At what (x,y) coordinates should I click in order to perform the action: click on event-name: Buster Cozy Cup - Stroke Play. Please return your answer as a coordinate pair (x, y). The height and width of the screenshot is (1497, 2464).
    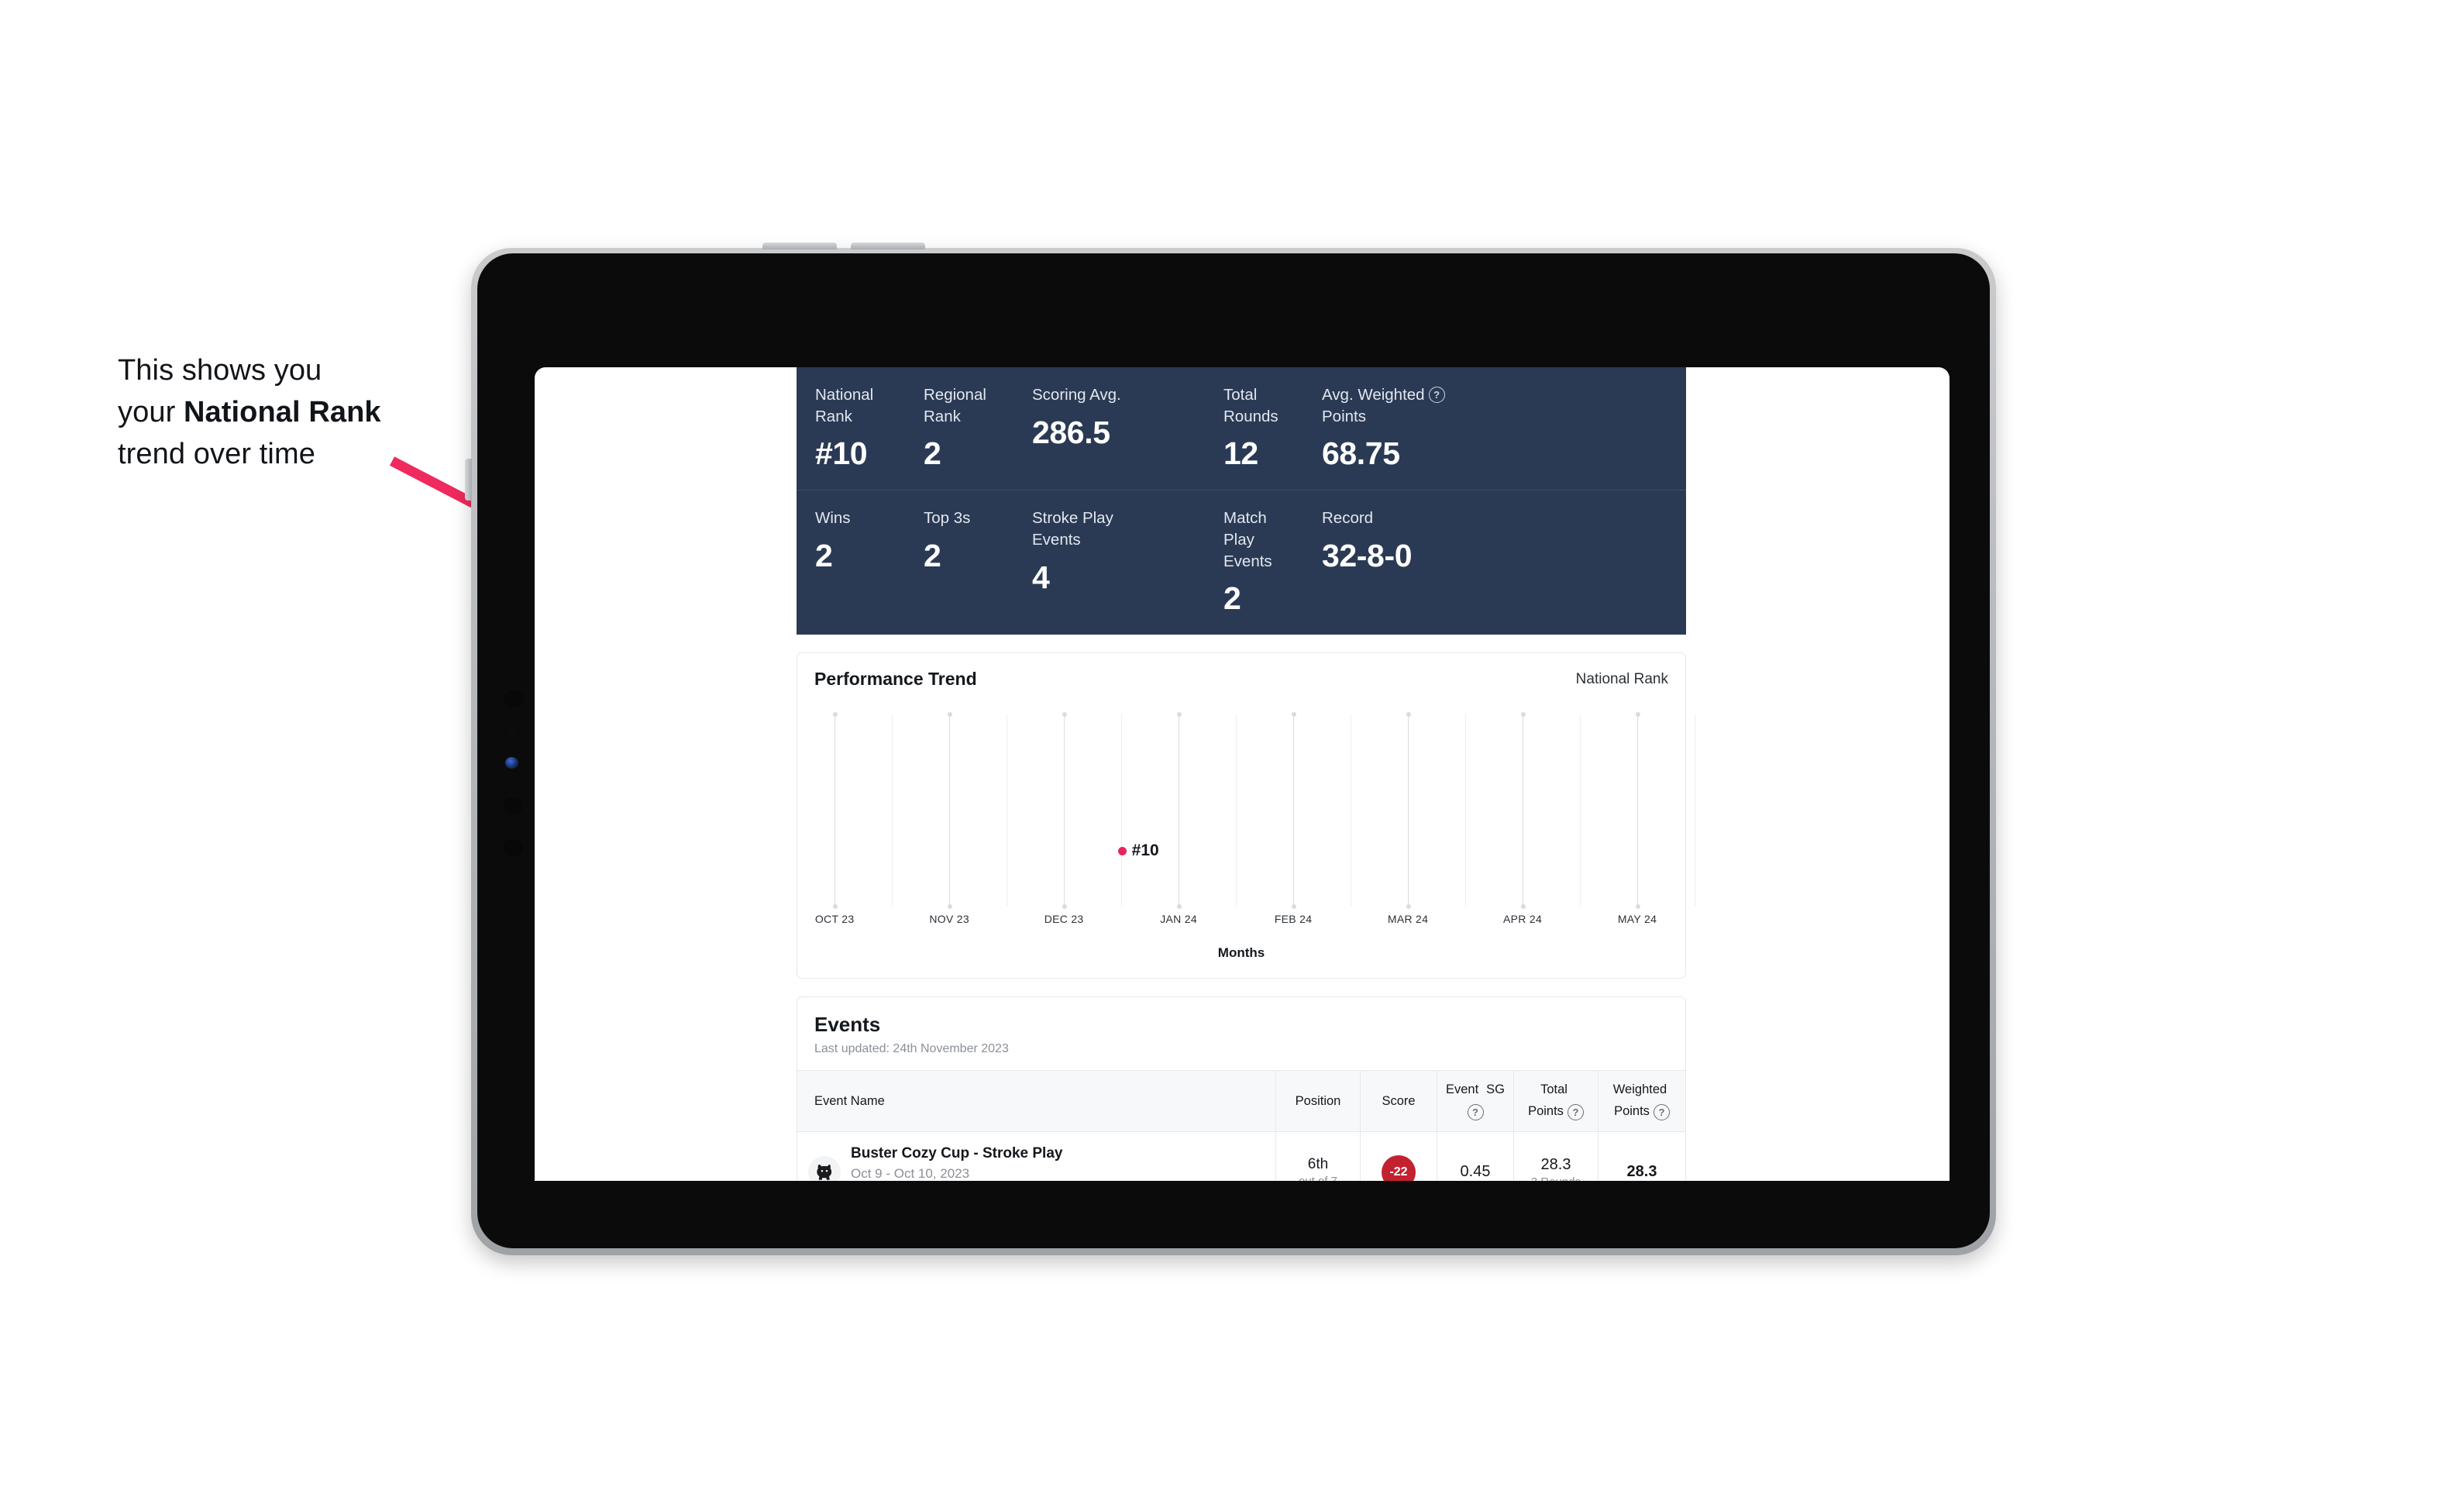
    Looking at the image, I should click on (957, 1153).